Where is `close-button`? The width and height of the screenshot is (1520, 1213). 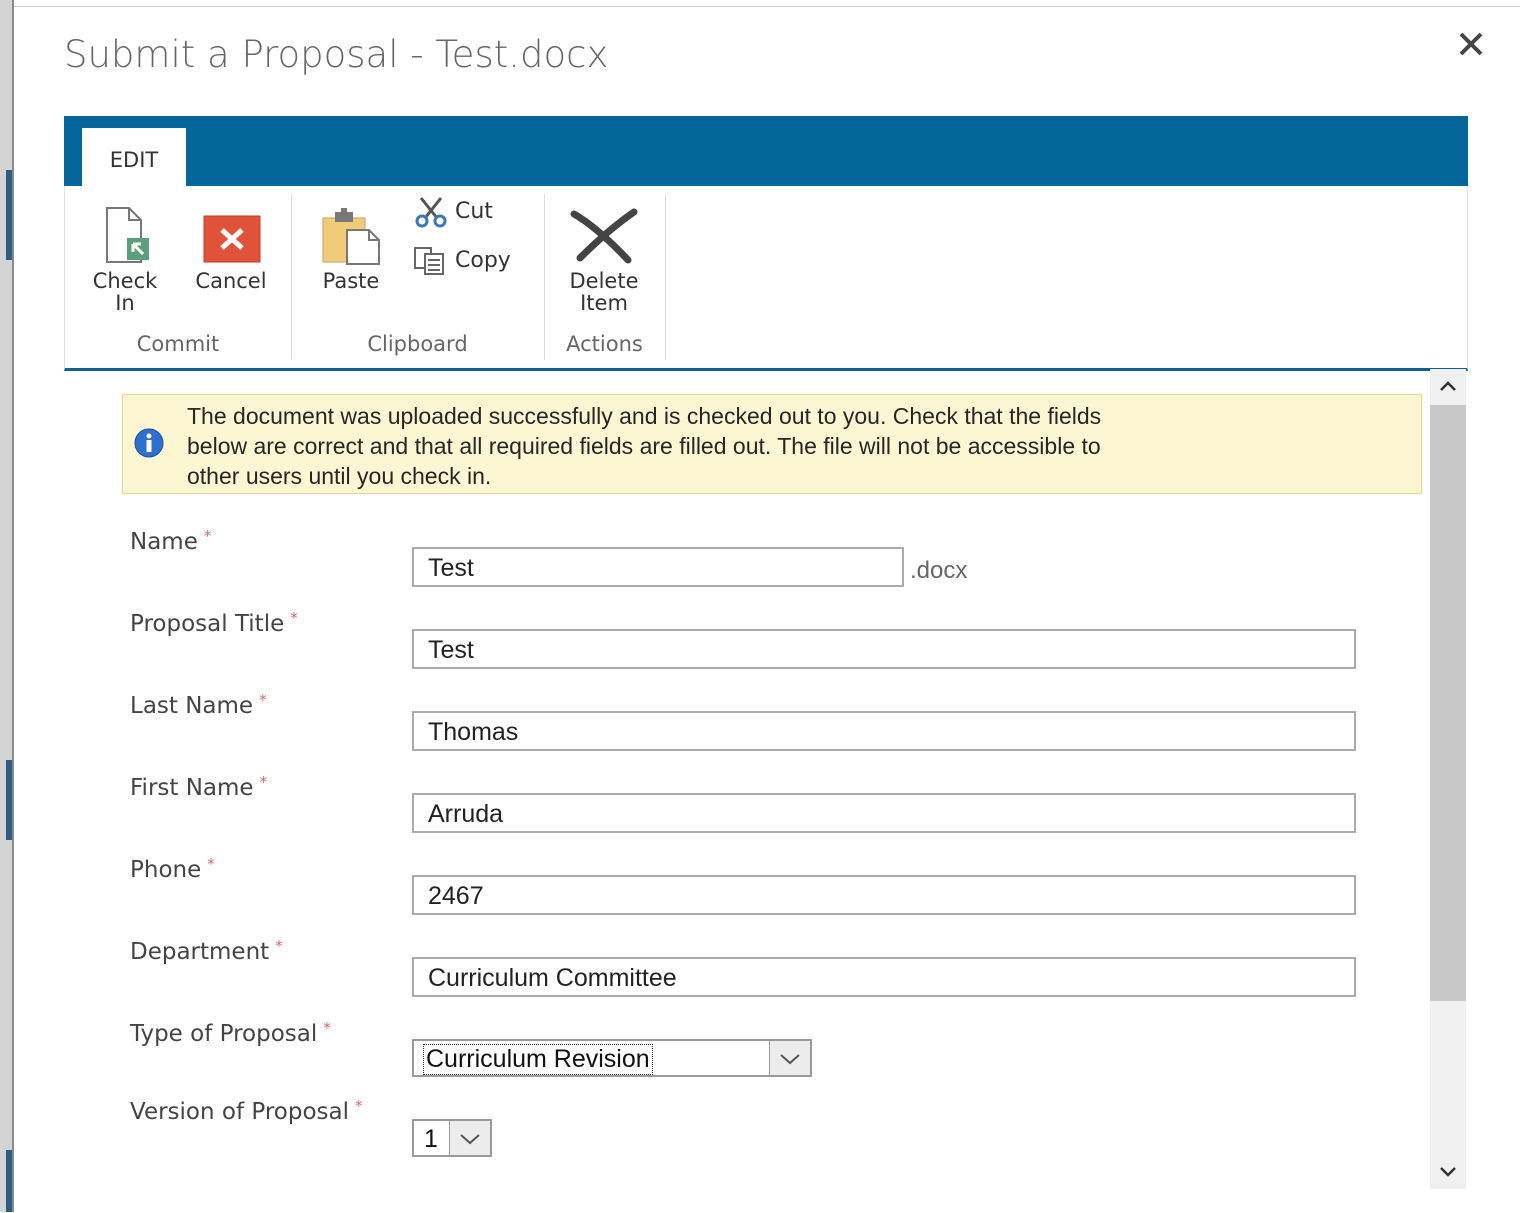 close-button is located at coordinates (1471, 44).